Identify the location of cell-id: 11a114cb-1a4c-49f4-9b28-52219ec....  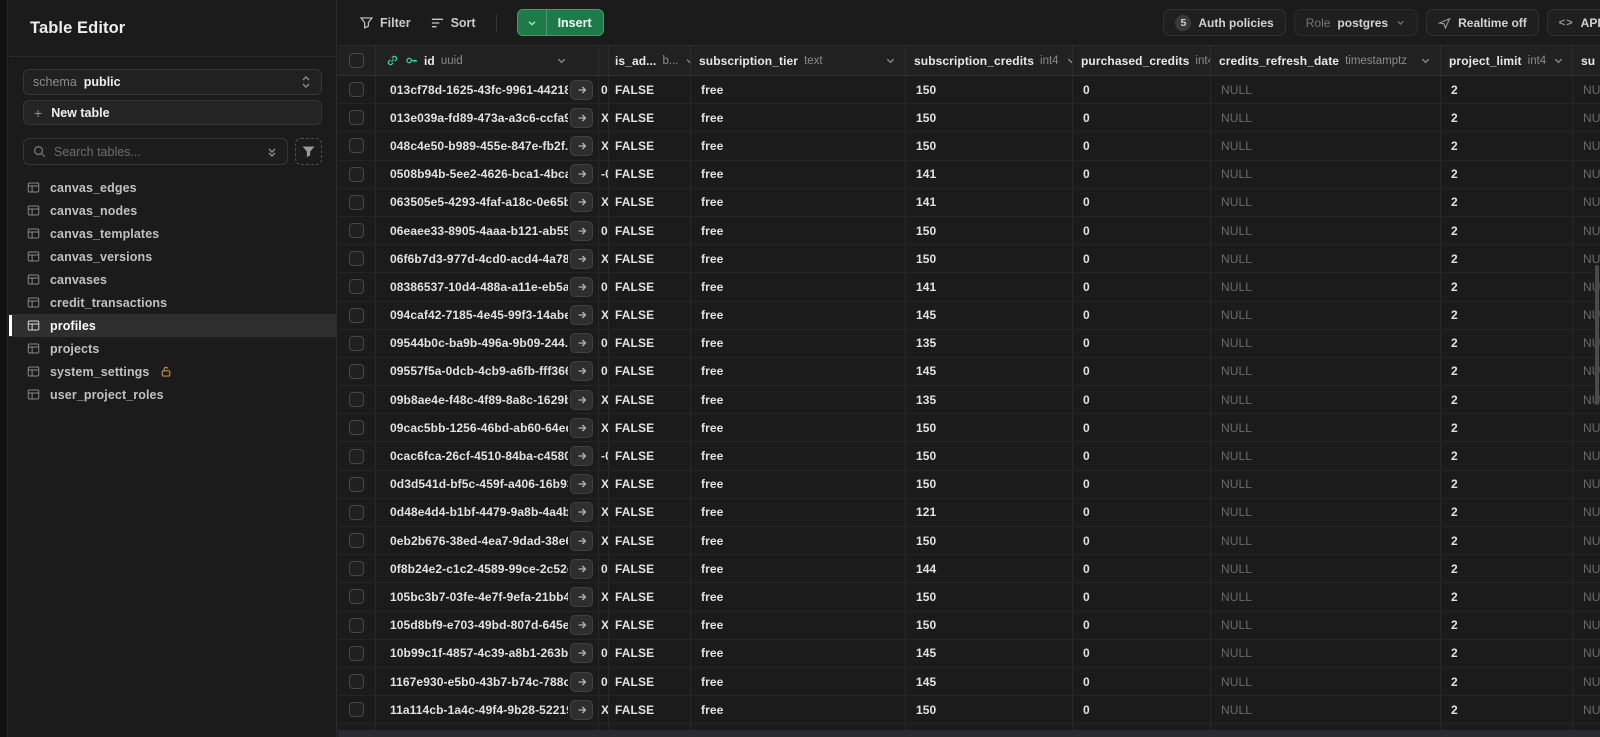
(487, 710).